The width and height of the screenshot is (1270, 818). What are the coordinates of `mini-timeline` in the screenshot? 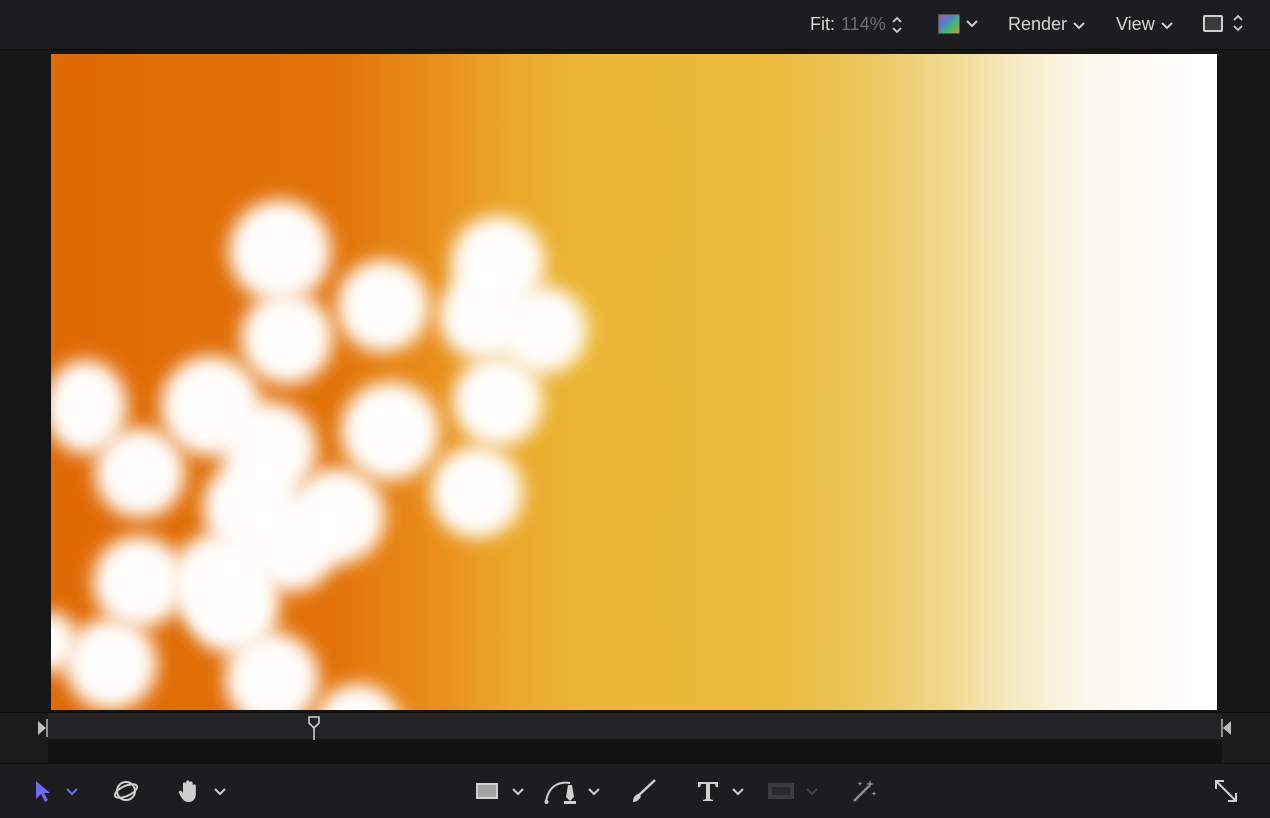 It's located at (635, 738).